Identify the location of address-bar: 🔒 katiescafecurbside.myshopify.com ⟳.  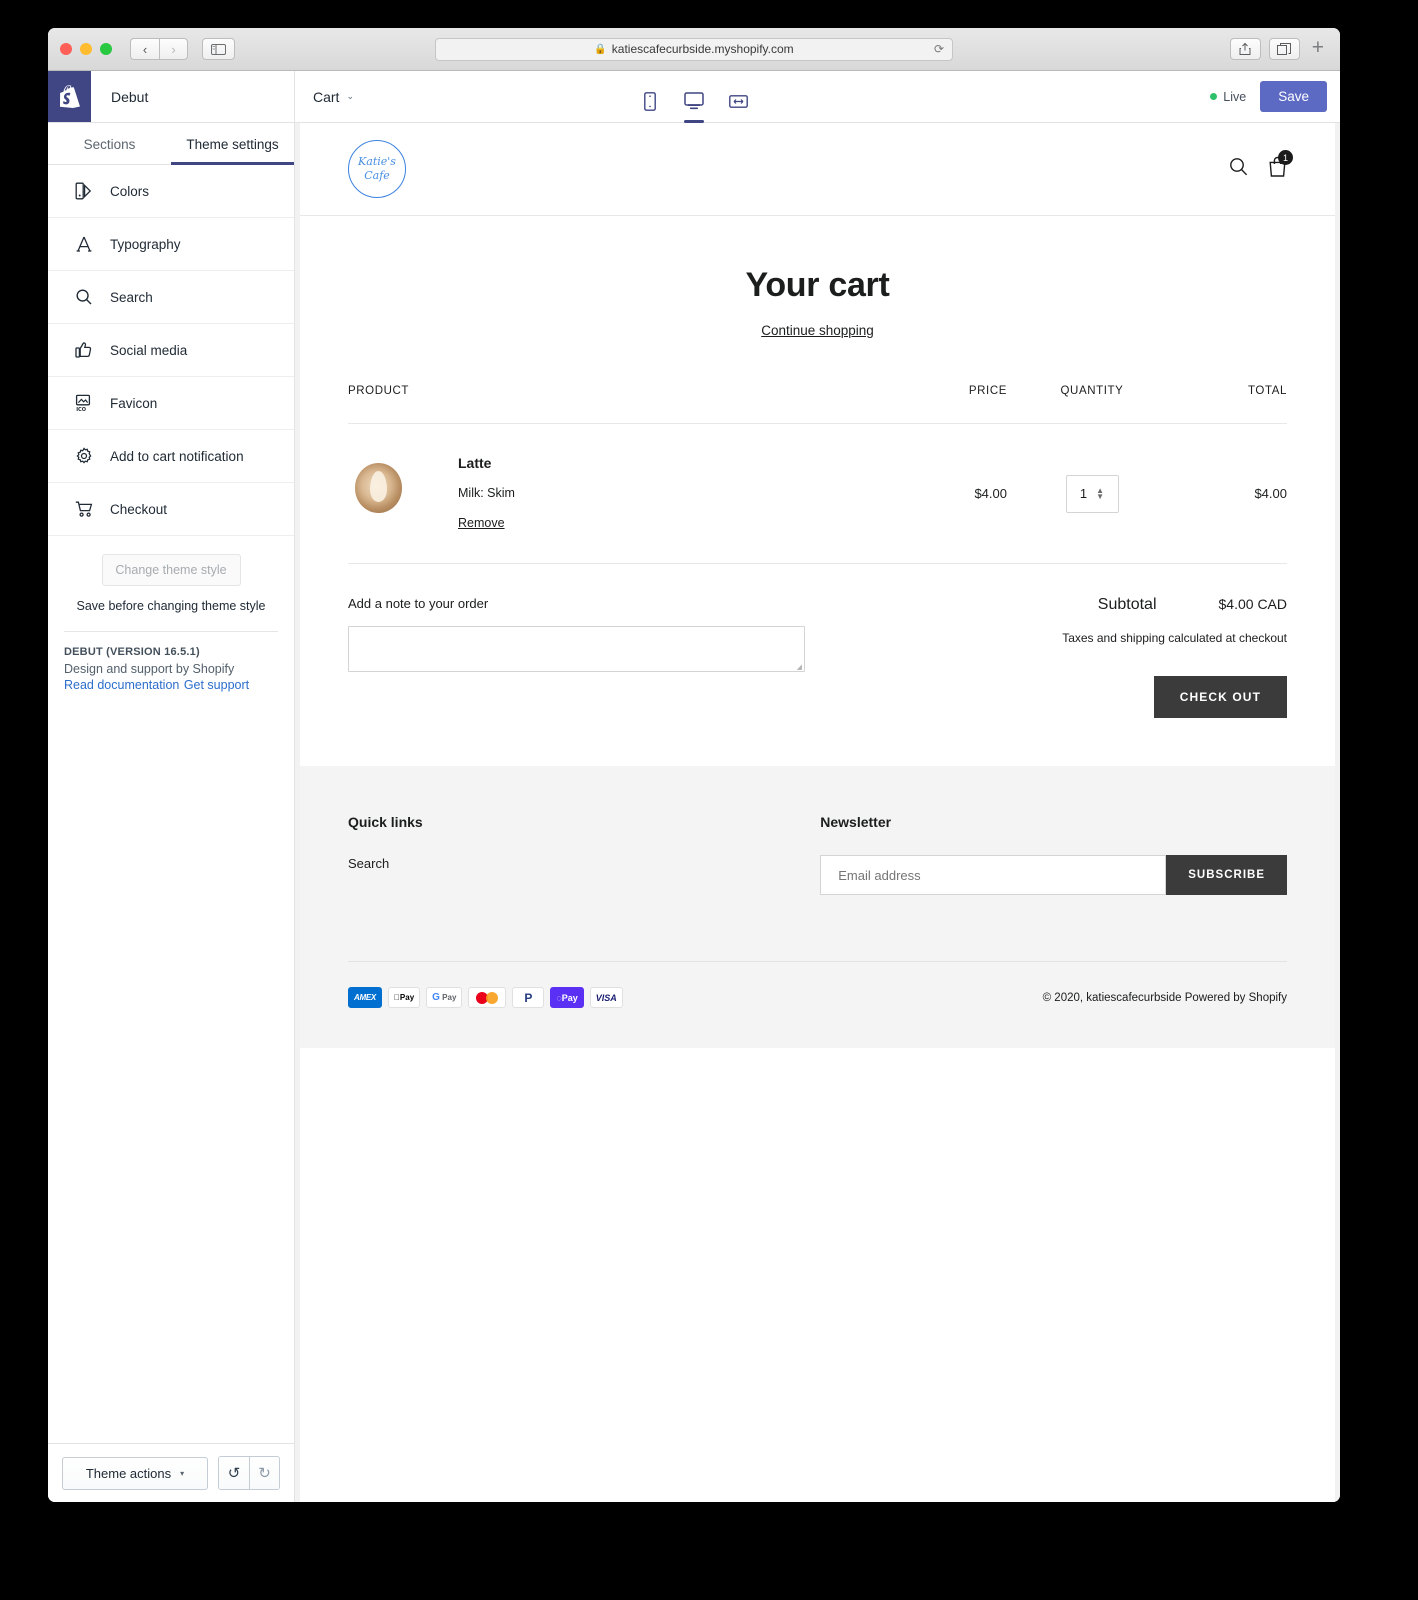
(694, 49).